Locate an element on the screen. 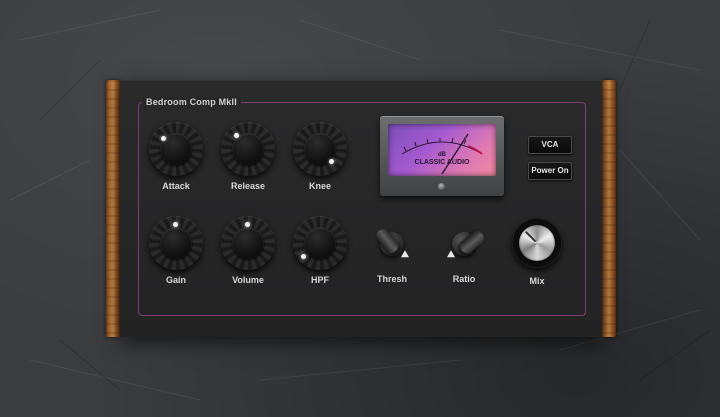 Image resolution: width=720 pixels, height=417 pixels. attack-knob is located at coordinates (176, 149).